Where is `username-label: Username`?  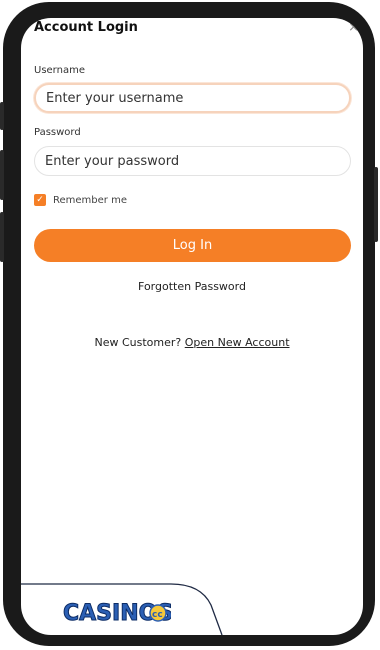 username-label: Username is located at coordinates (59, 70).